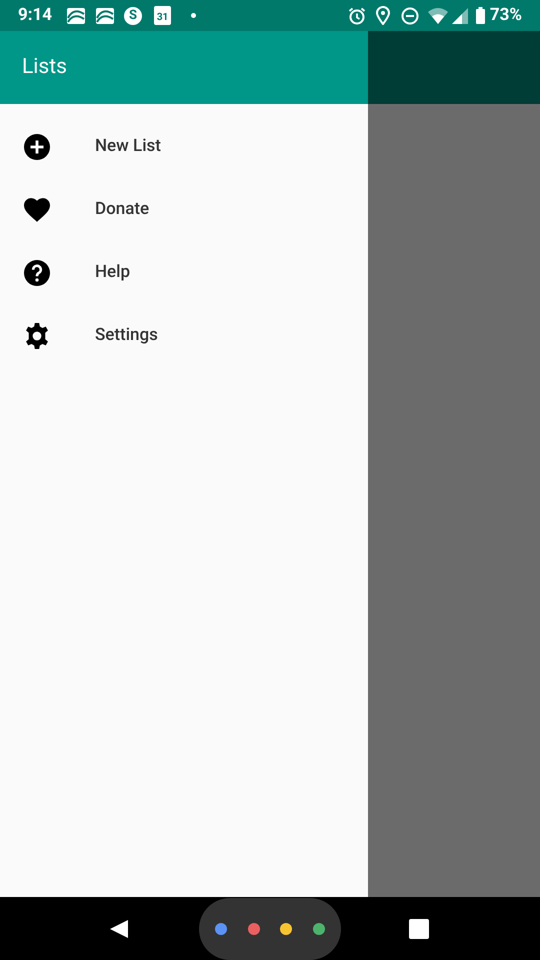 The width and height of the screenshot is (540, 960). I want to click on battery-icon, so click(480, 15).